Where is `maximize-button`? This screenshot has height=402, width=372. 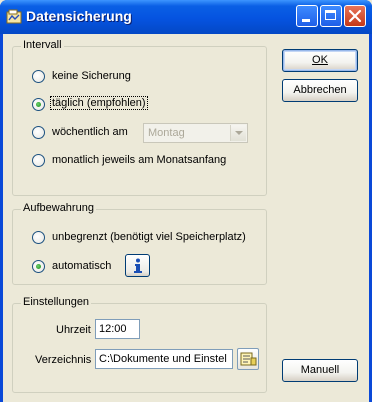
maximize-button is located at coordinates (331, 16).